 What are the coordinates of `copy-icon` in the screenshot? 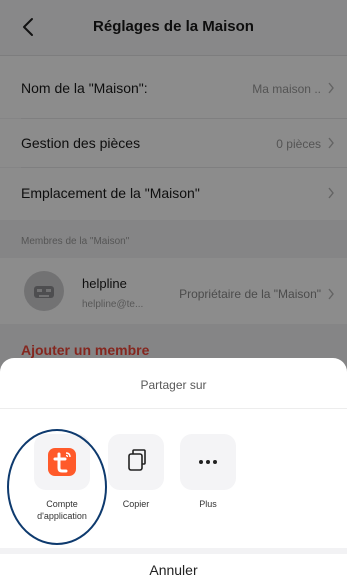 It's located at (137, 460).